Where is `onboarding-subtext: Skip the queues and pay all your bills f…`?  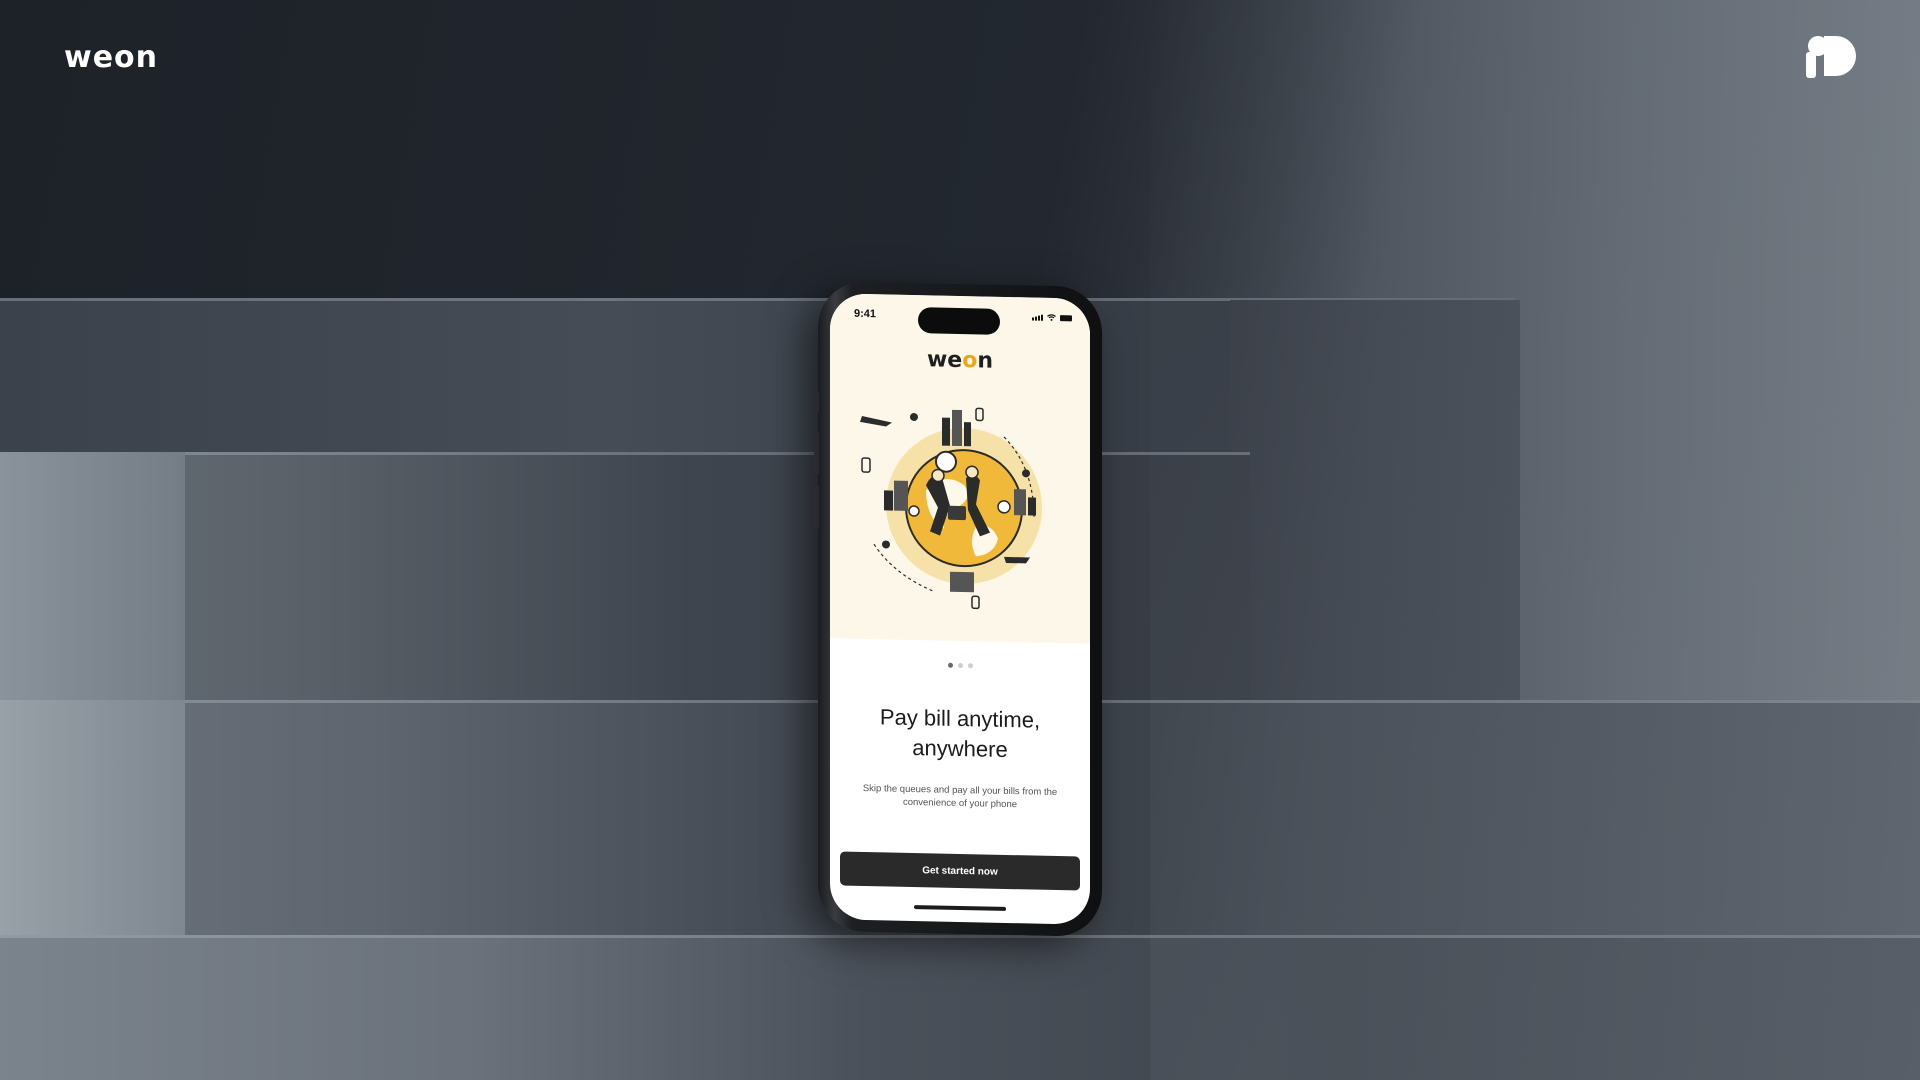
onboarding-subtext: Skip the queues and pay all your bills f… is located at coordinates (960, 796).